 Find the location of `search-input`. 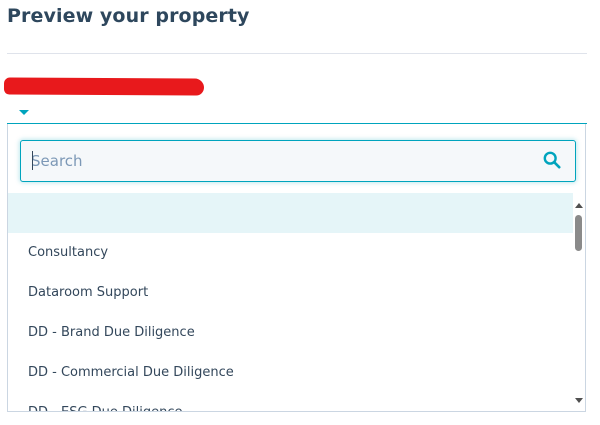

search-input is located at coordinates (281, 160).